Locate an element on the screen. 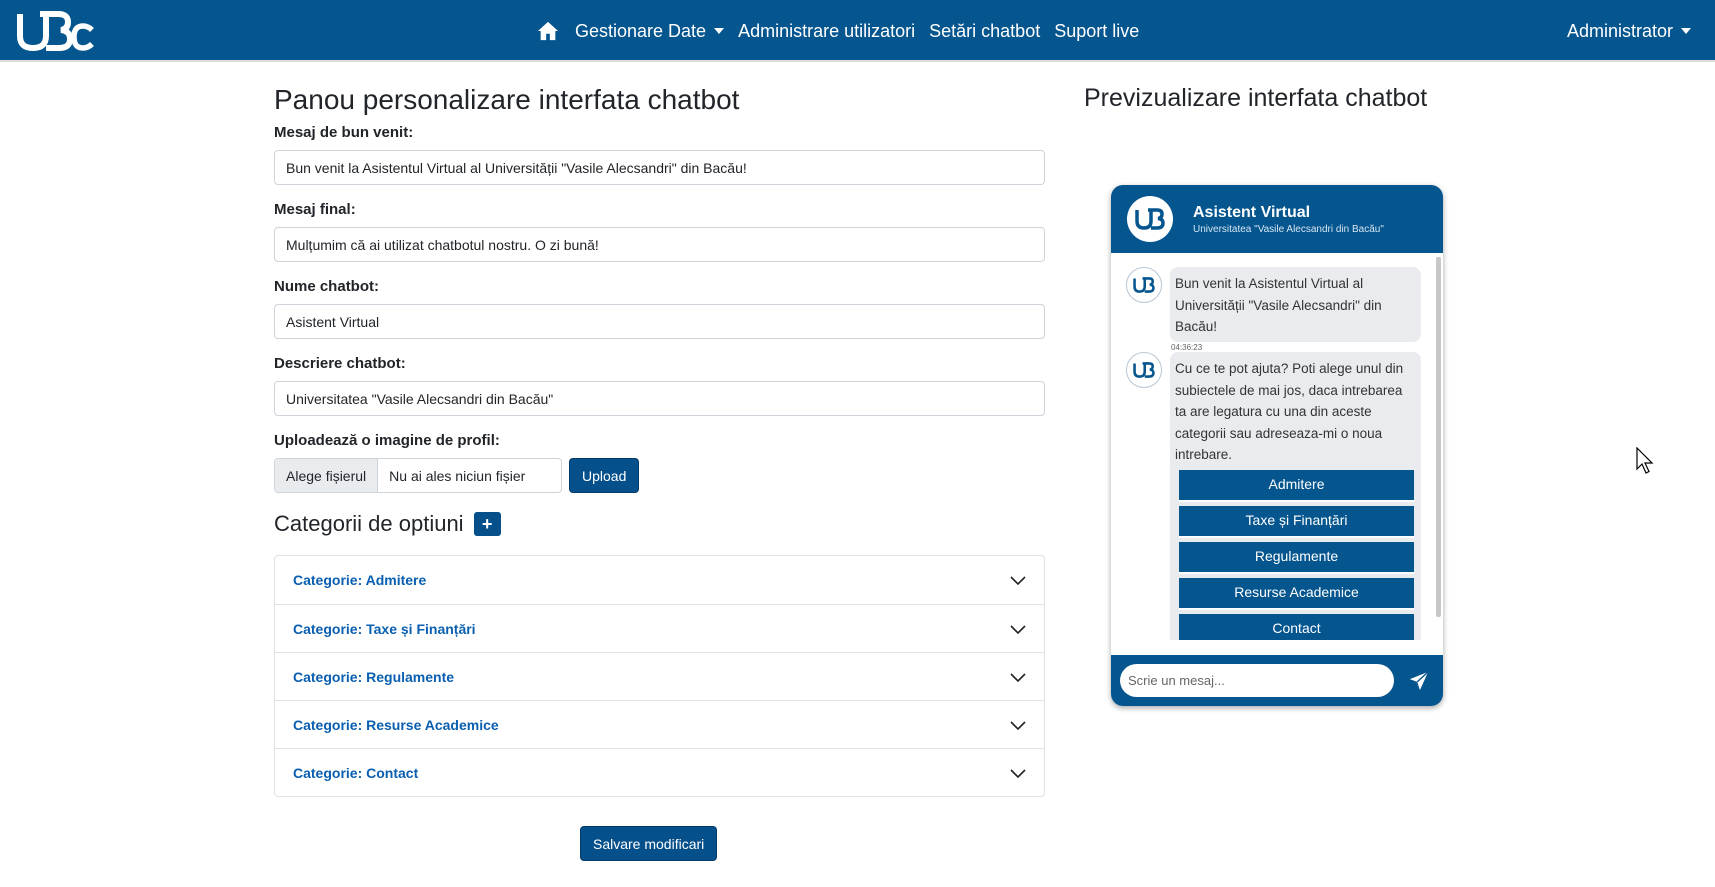  save-wrapper: Salvare modificari is located at coordinates (649, 843).